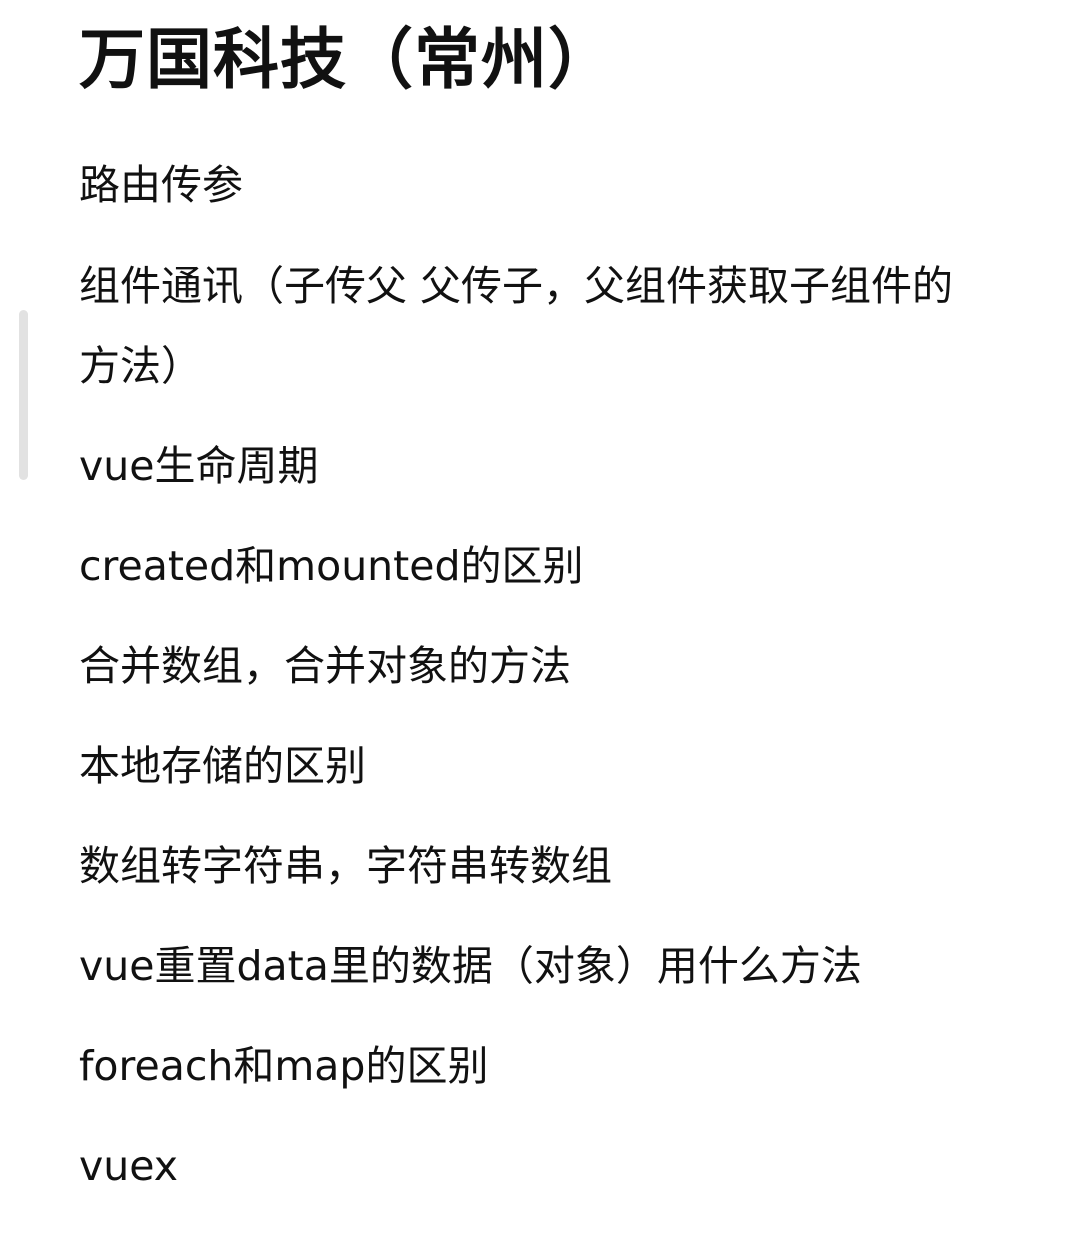  I want to click on list-item: created和mounted的区别, so click(331, 566).